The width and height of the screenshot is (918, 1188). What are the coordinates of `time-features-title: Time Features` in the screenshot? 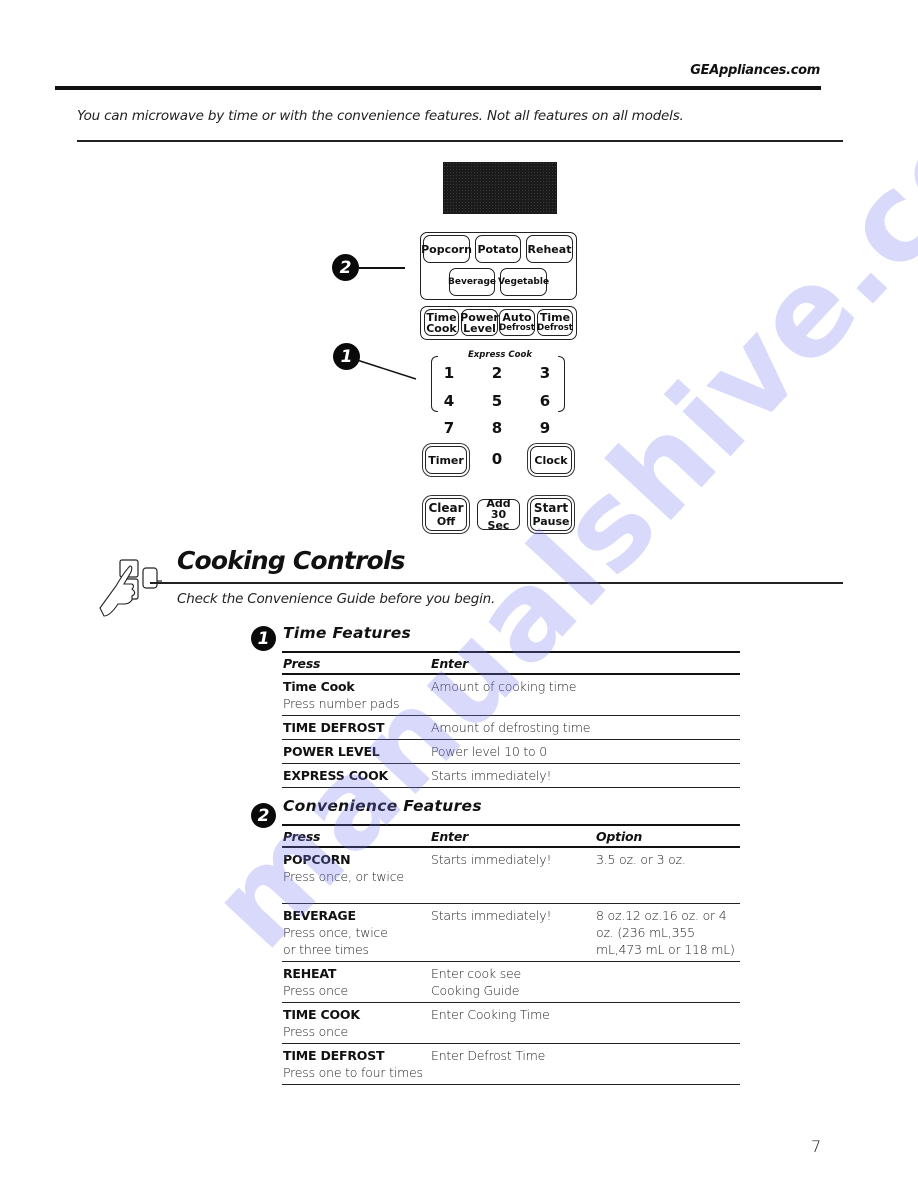 It's located at (347, 633).